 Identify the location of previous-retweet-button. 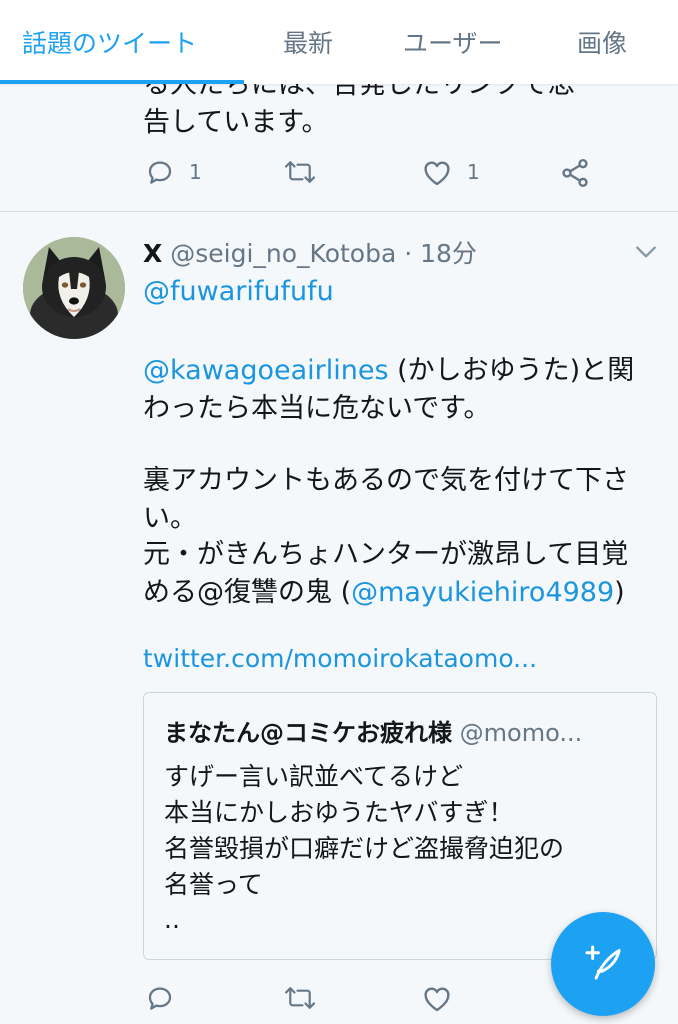
(300, 172).